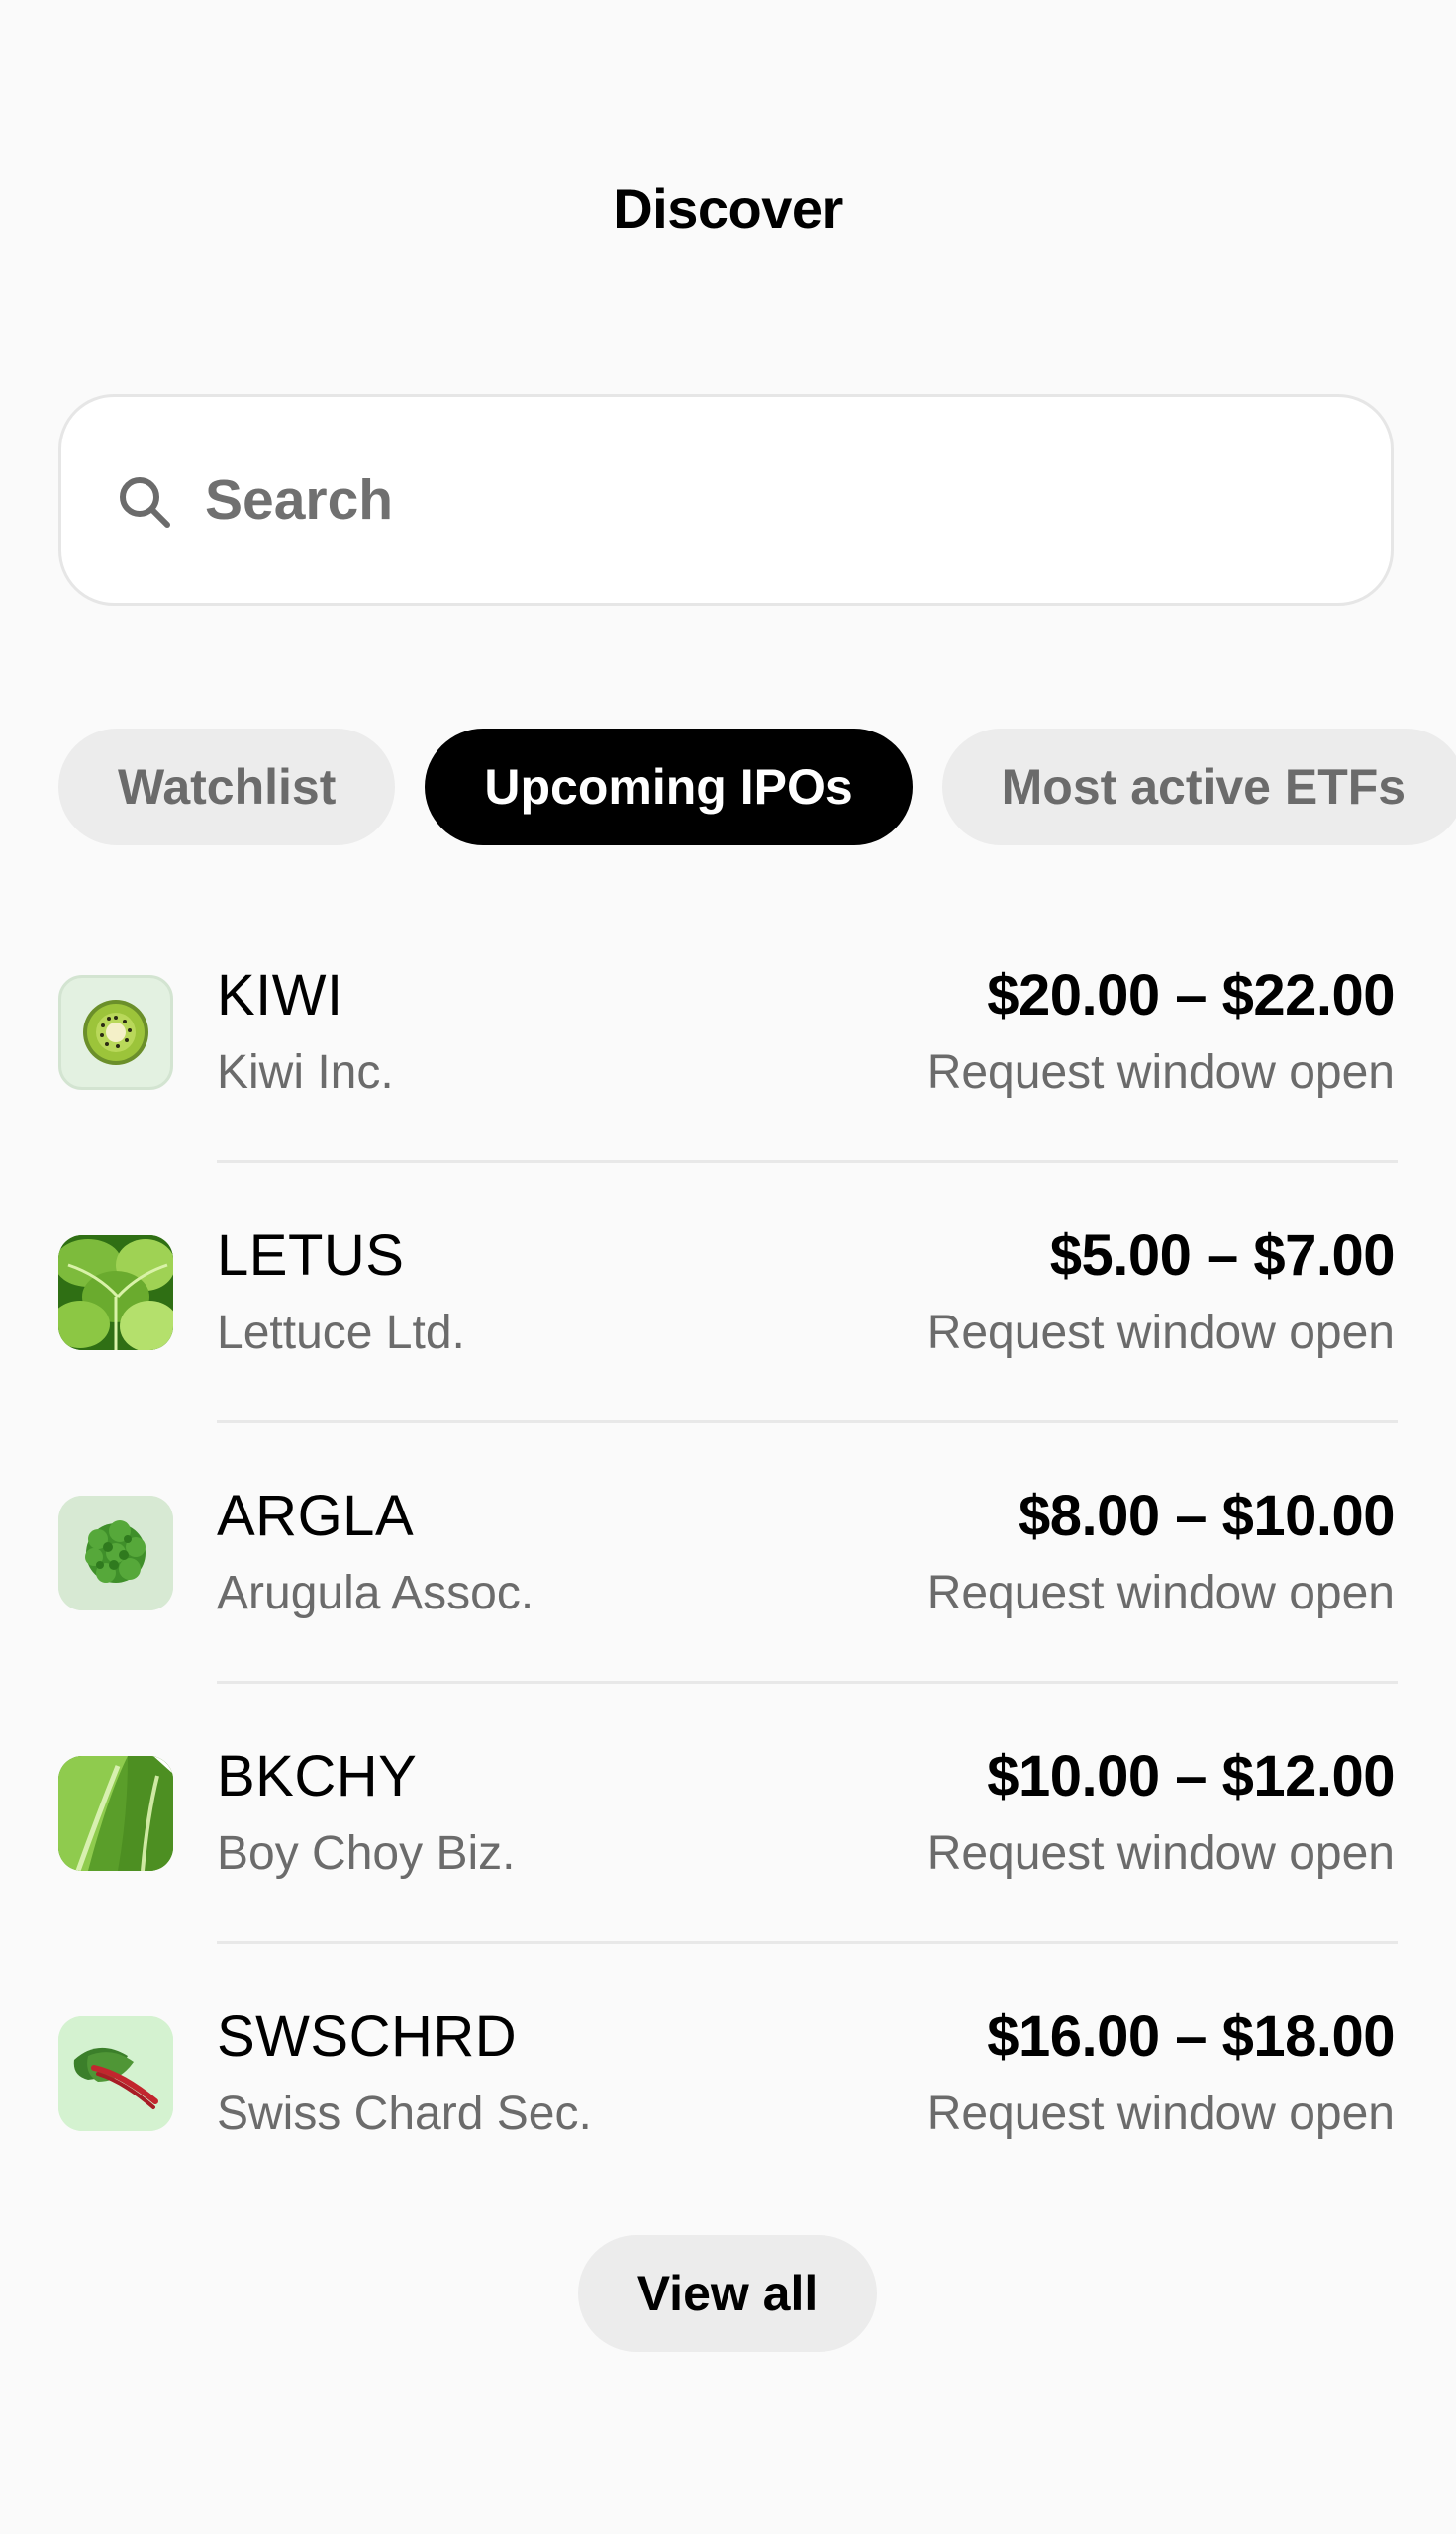  What do you see at coordinates (1207, 1516) in the screenshot?
I see `ipo-price-range: $8.00 – $10.00` at bounding box center [1207, 1516].